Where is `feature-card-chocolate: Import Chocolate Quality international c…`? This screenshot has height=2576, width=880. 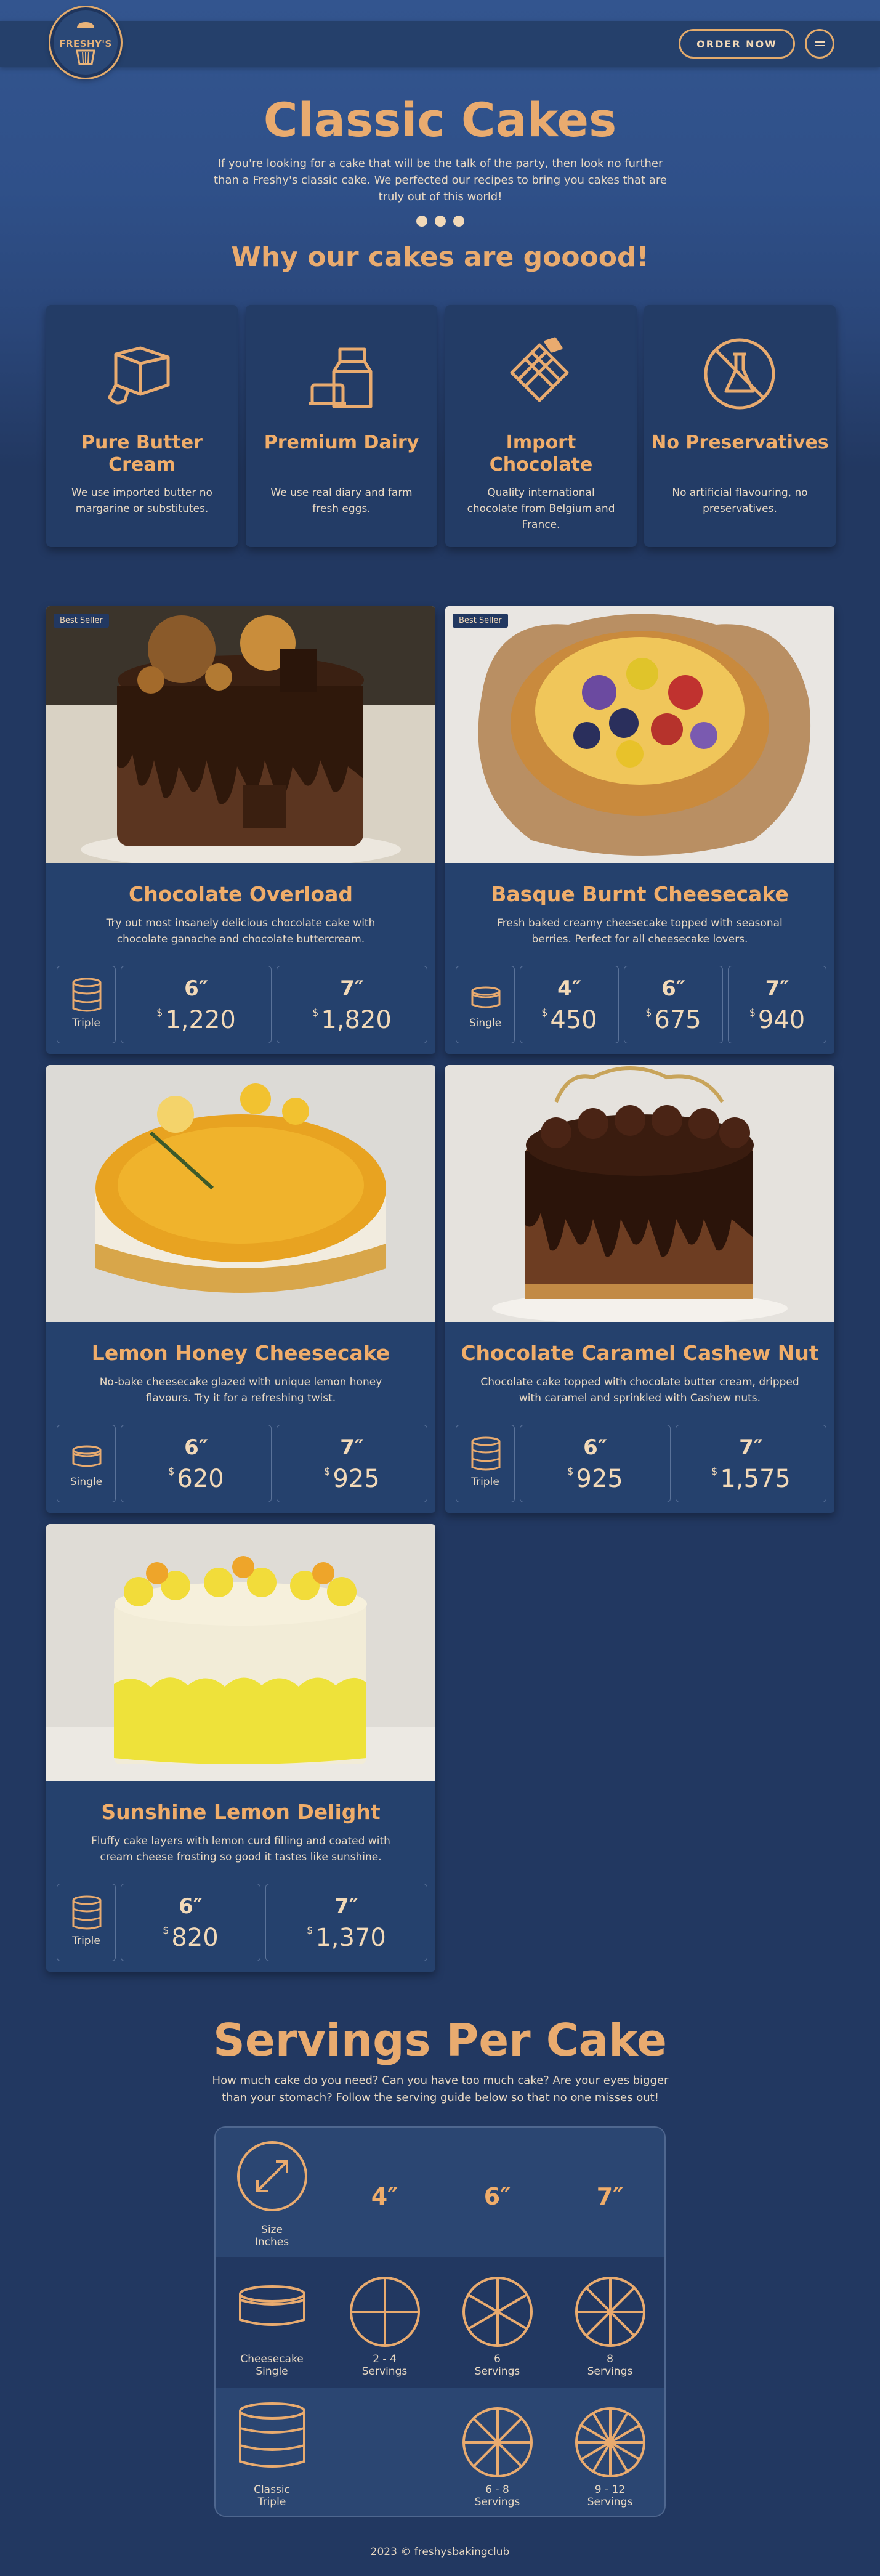
feature-card-chocolate: Import Chocolate Quality international c… is located at coordinates (541, 426).